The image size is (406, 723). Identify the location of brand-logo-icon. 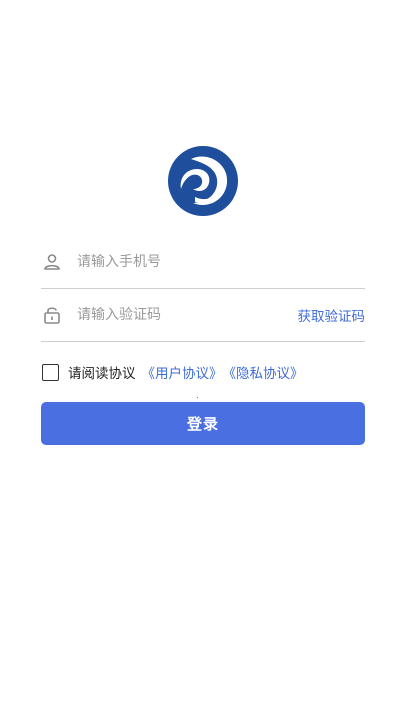
(203, 181).